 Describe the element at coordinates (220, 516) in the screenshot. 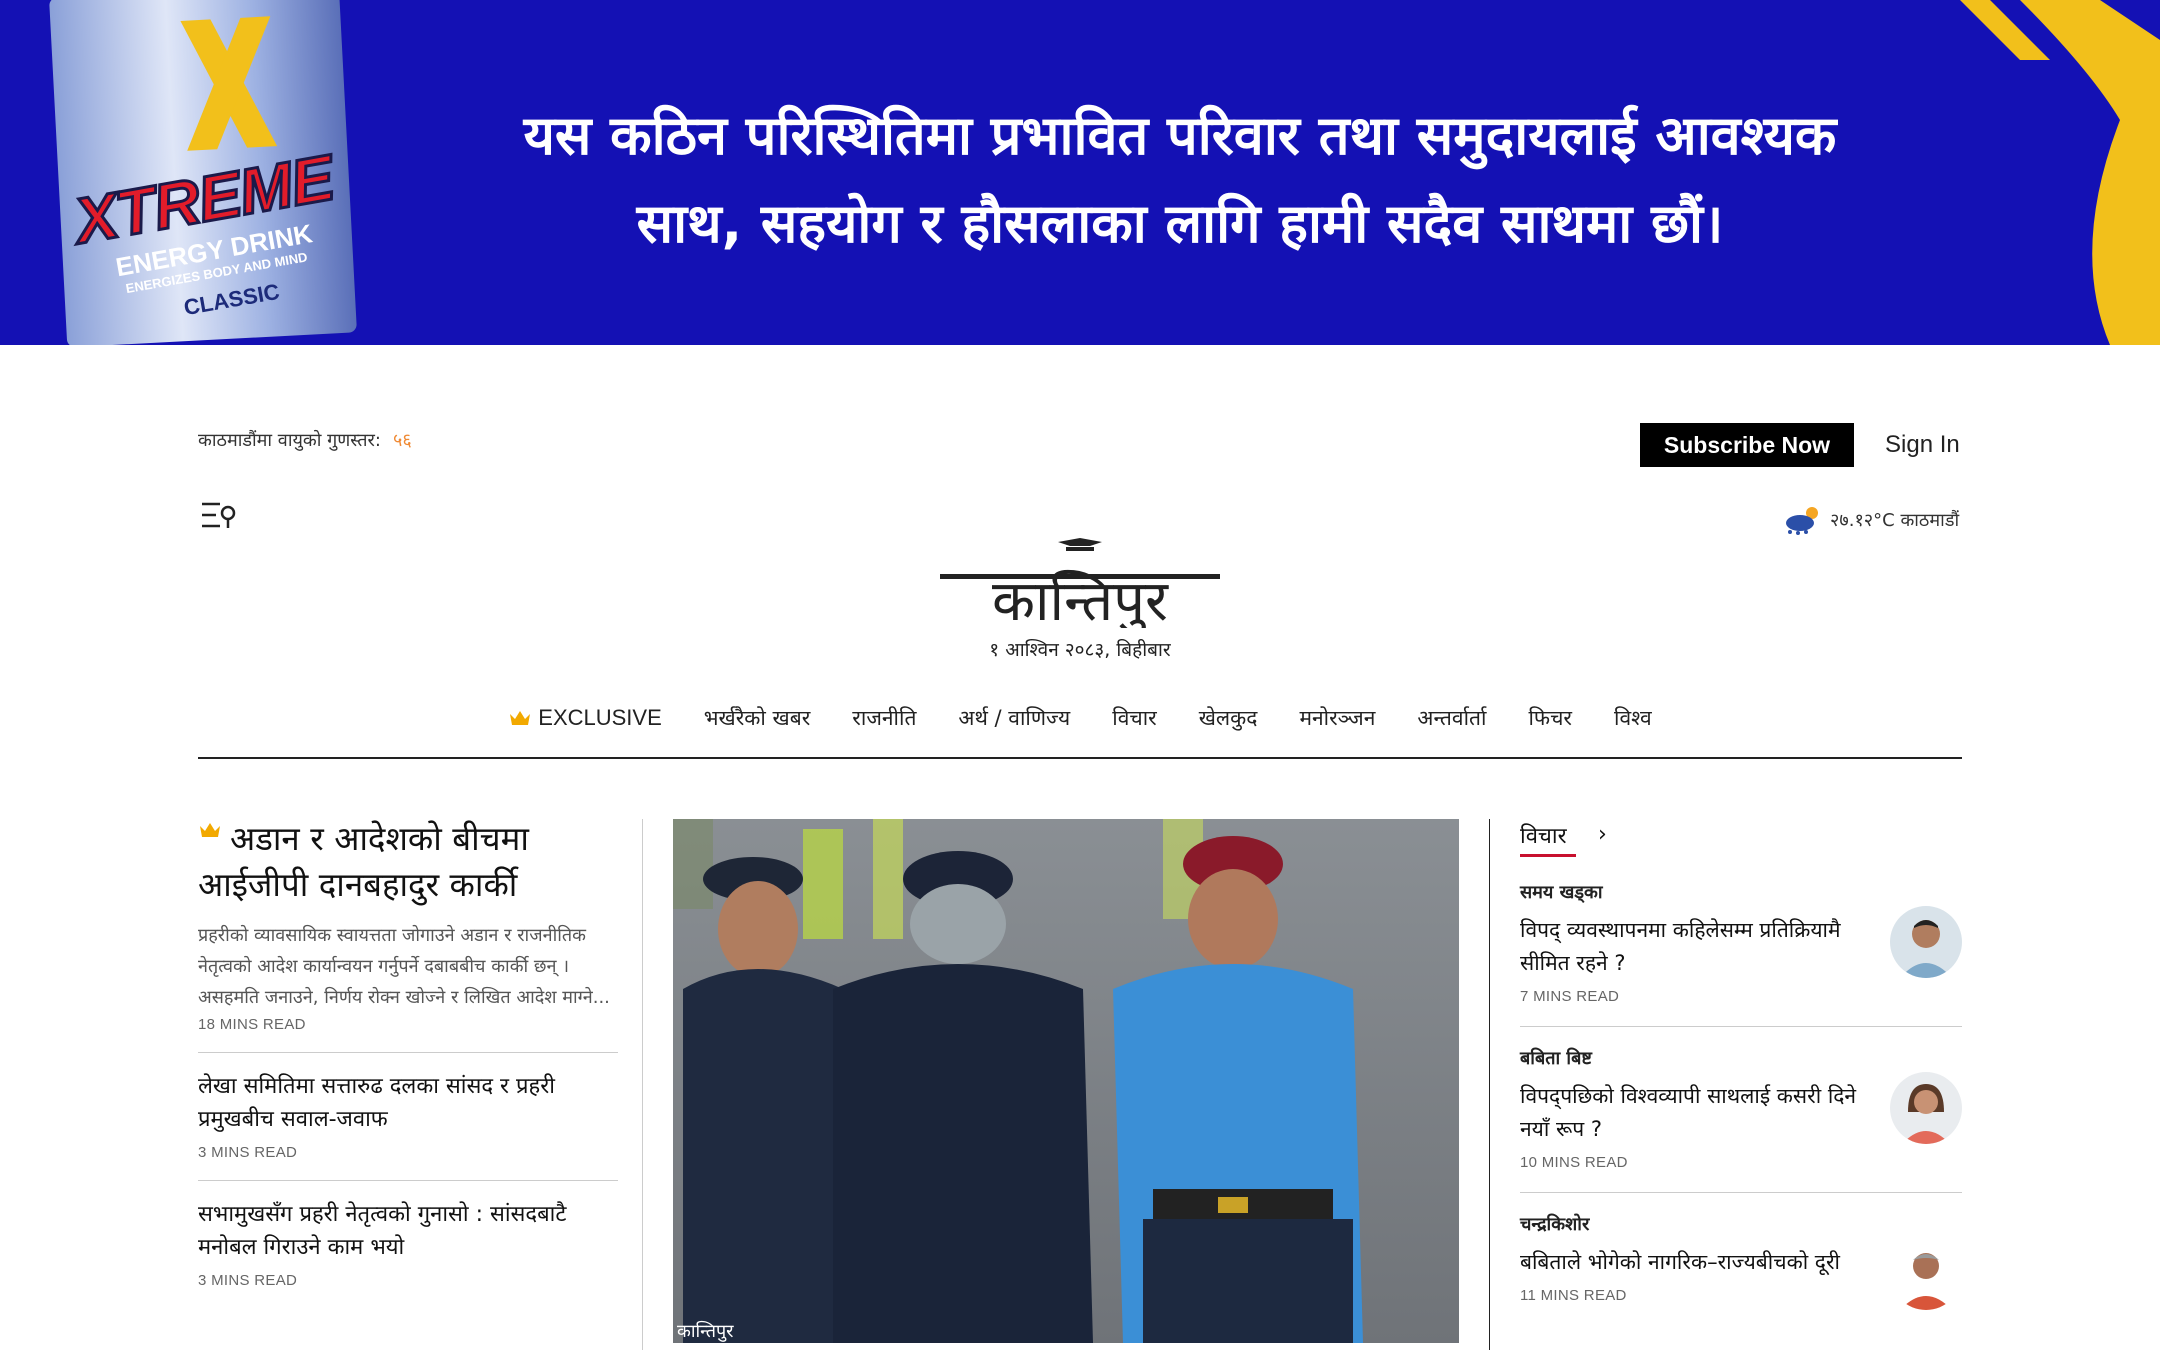

I see `menu-search-icon` at that location.